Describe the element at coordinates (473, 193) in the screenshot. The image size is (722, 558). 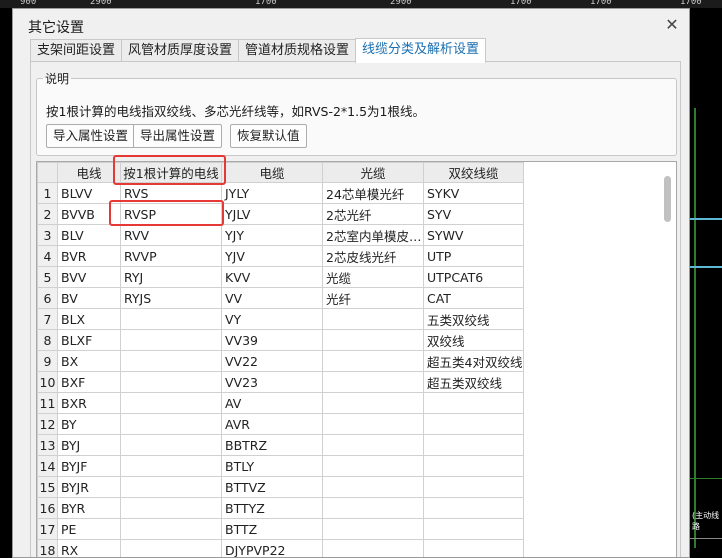
I see `twisted-pair-cell: SYKV` at that location.